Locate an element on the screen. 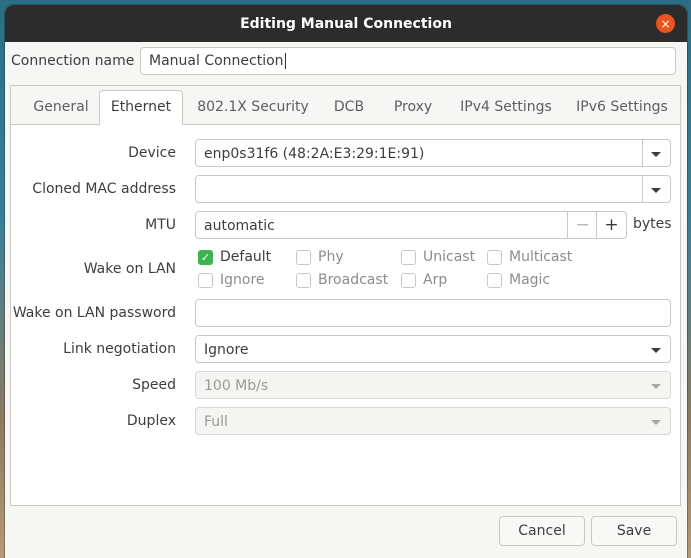 Image resolution: width=691 pixels, height=558 pixels. cloned-mac-label: Cloned MAC address is located at coordinates (104, 189).